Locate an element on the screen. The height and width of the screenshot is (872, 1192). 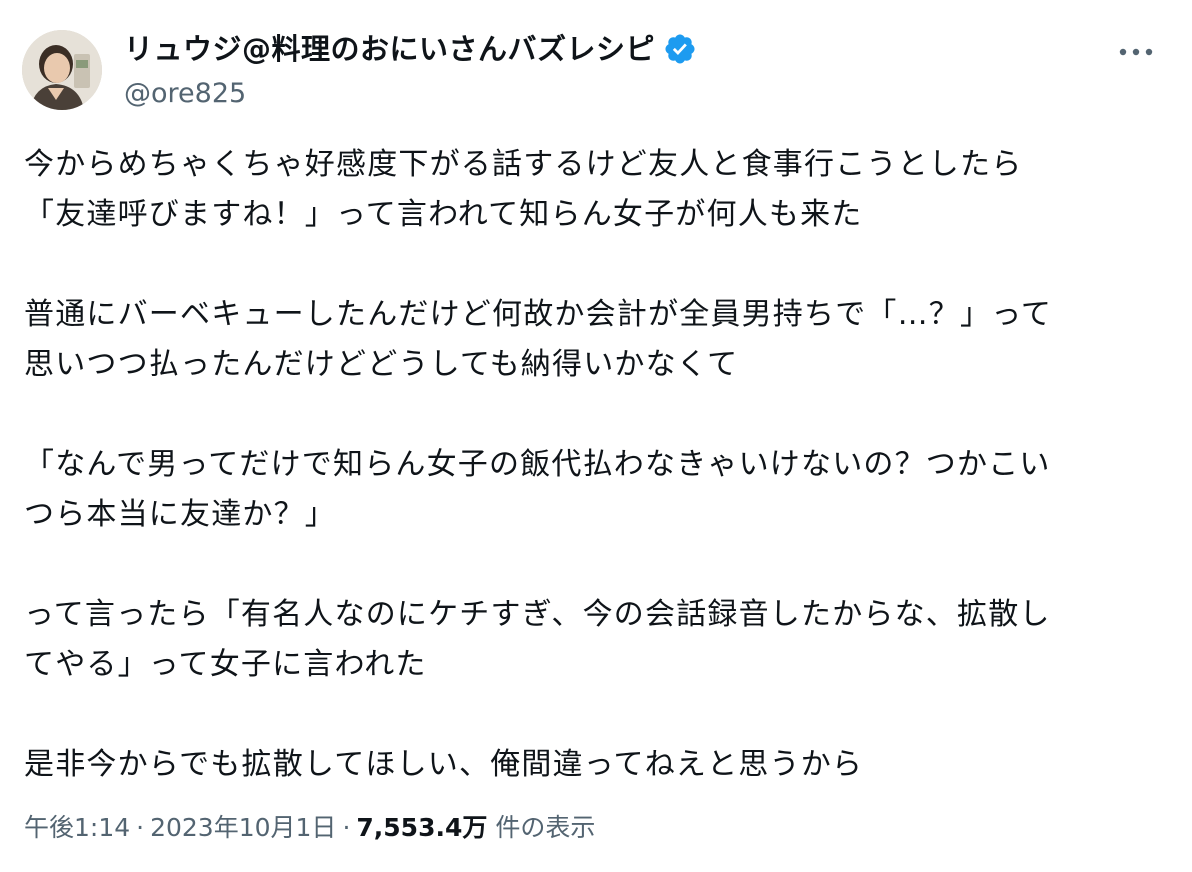
tweet-line: 普通にバーベキューしたんだけど何故か会計が全員男持ちで「…？」って is located at coordinates (538, 314).